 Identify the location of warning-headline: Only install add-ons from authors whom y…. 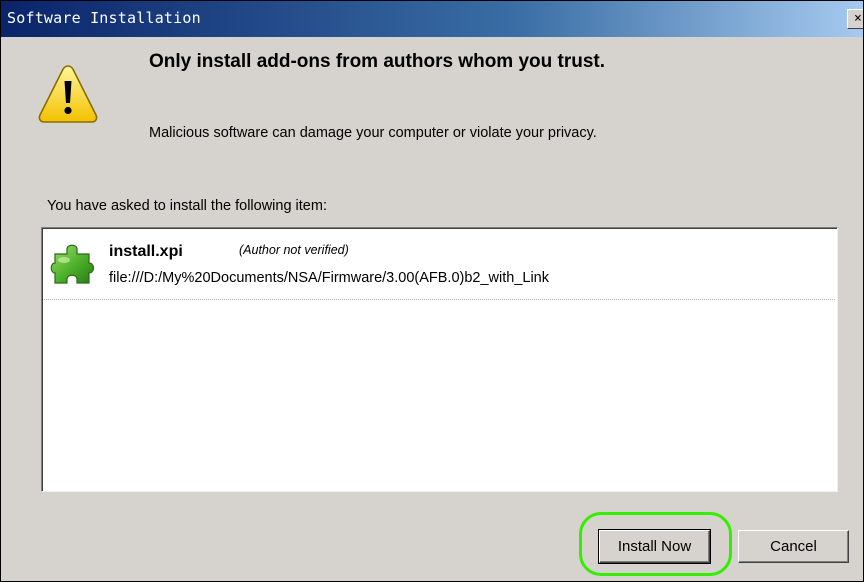
(377, 61).